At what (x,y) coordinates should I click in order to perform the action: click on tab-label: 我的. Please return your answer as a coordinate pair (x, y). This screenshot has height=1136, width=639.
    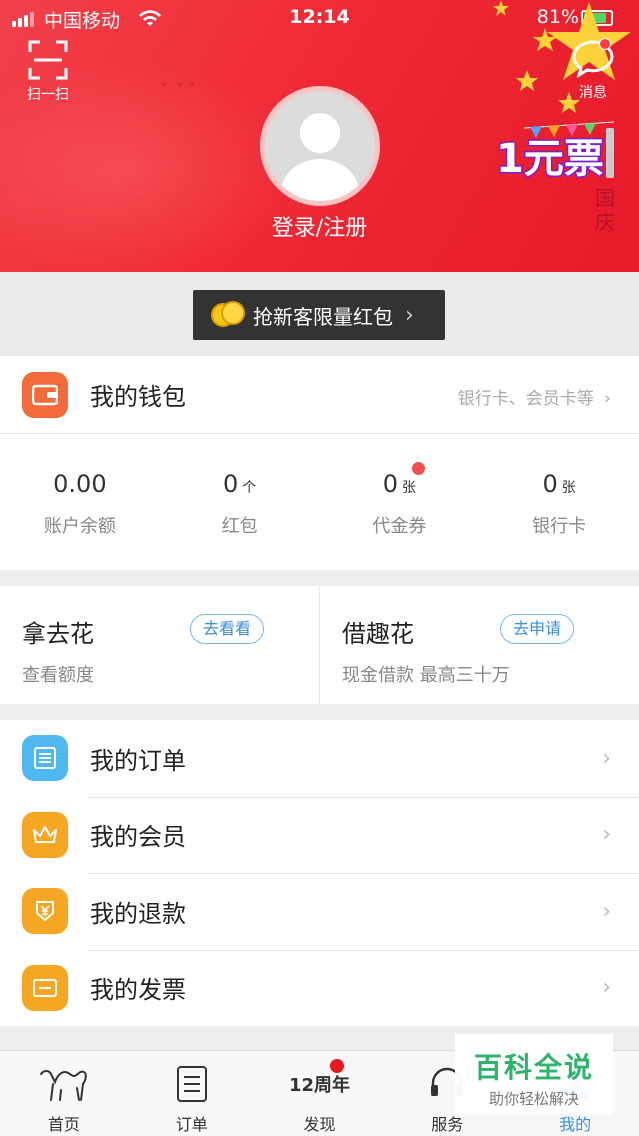
    Looking at the image, I should click on (575, 1124).